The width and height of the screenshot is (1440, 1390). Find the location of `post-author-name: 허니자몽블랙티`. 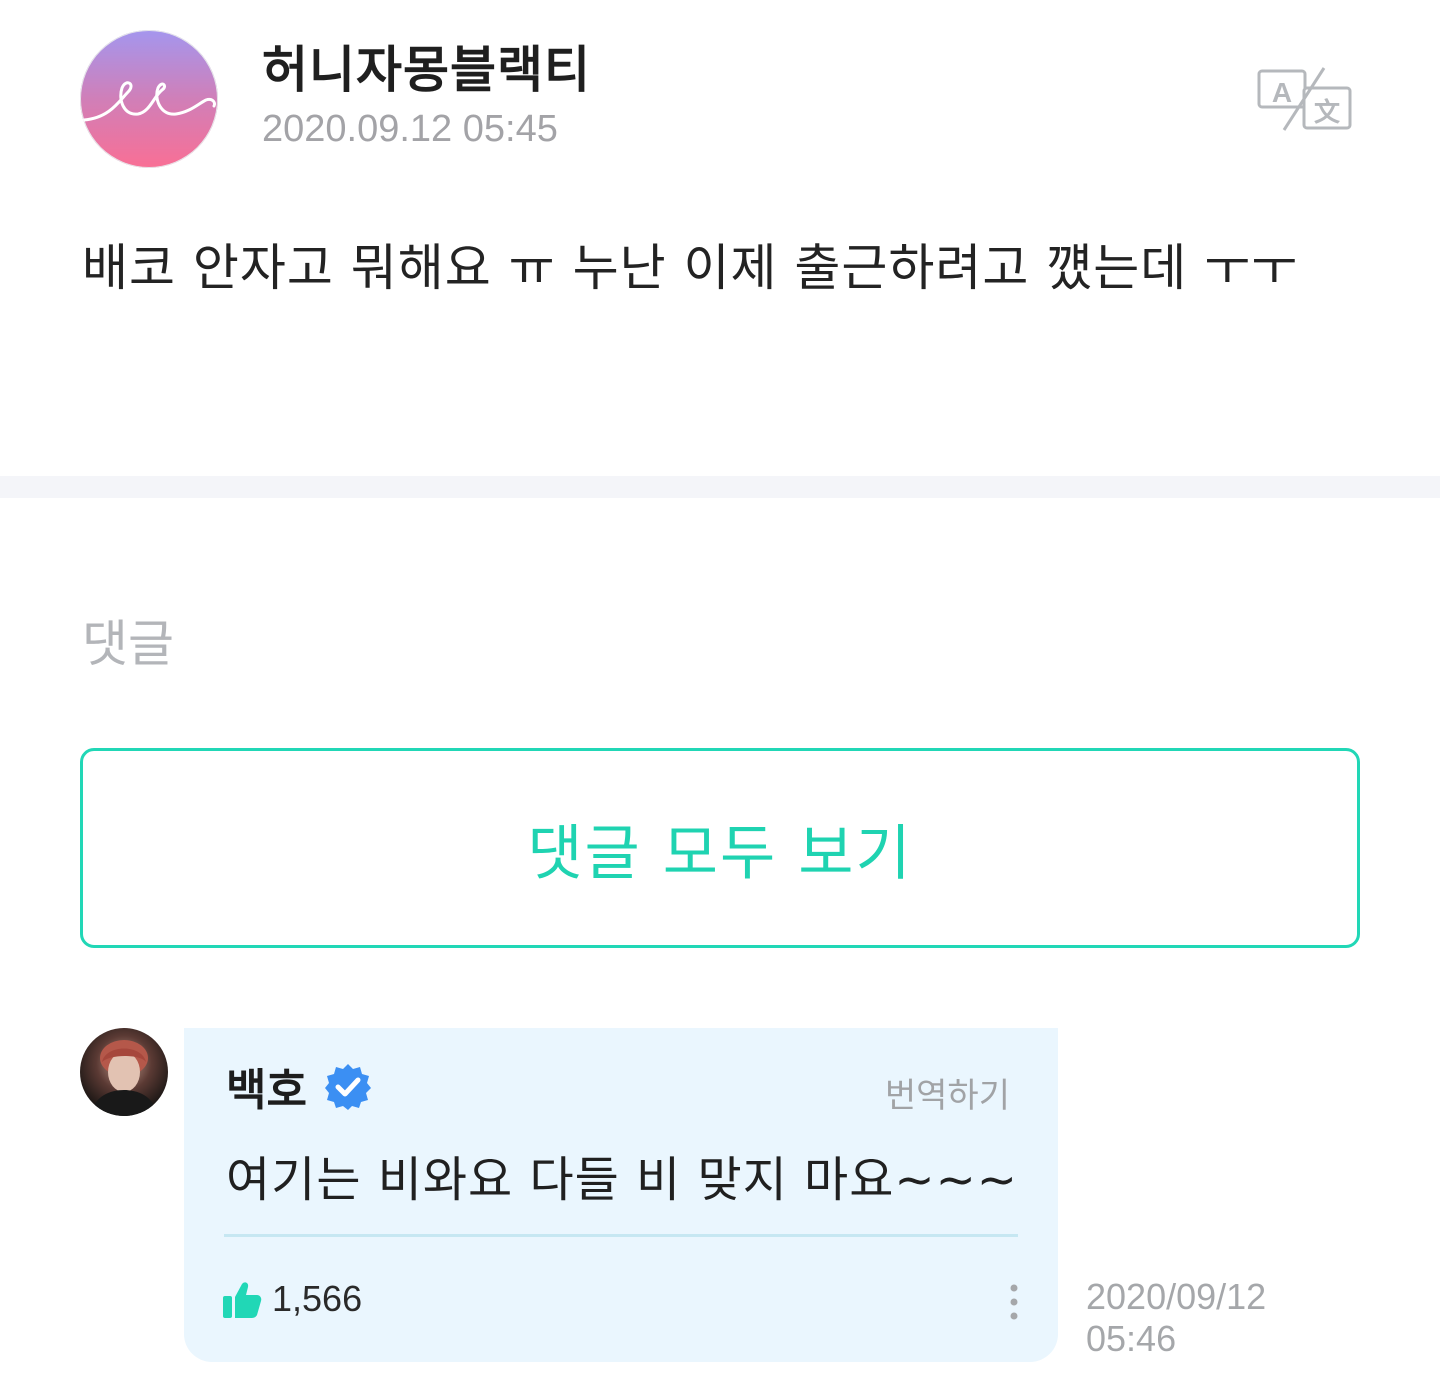

post-author-name: 허니자몽블랙티 is located at coordinates (426, 66).